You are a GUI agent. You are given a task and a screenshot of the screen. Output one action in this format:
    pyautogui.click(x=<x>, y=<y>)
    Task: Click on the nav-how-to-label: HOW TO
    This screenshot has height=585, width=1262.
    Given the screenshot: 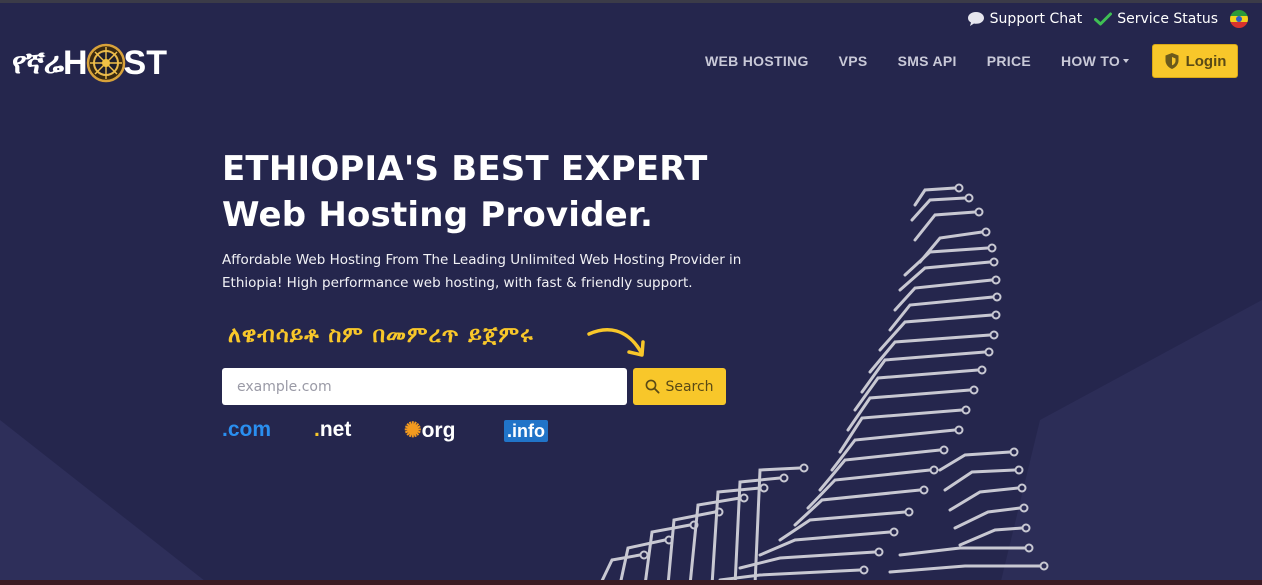 What is the action you would take?
    pyautogui.click(x=1091, y=61)
    